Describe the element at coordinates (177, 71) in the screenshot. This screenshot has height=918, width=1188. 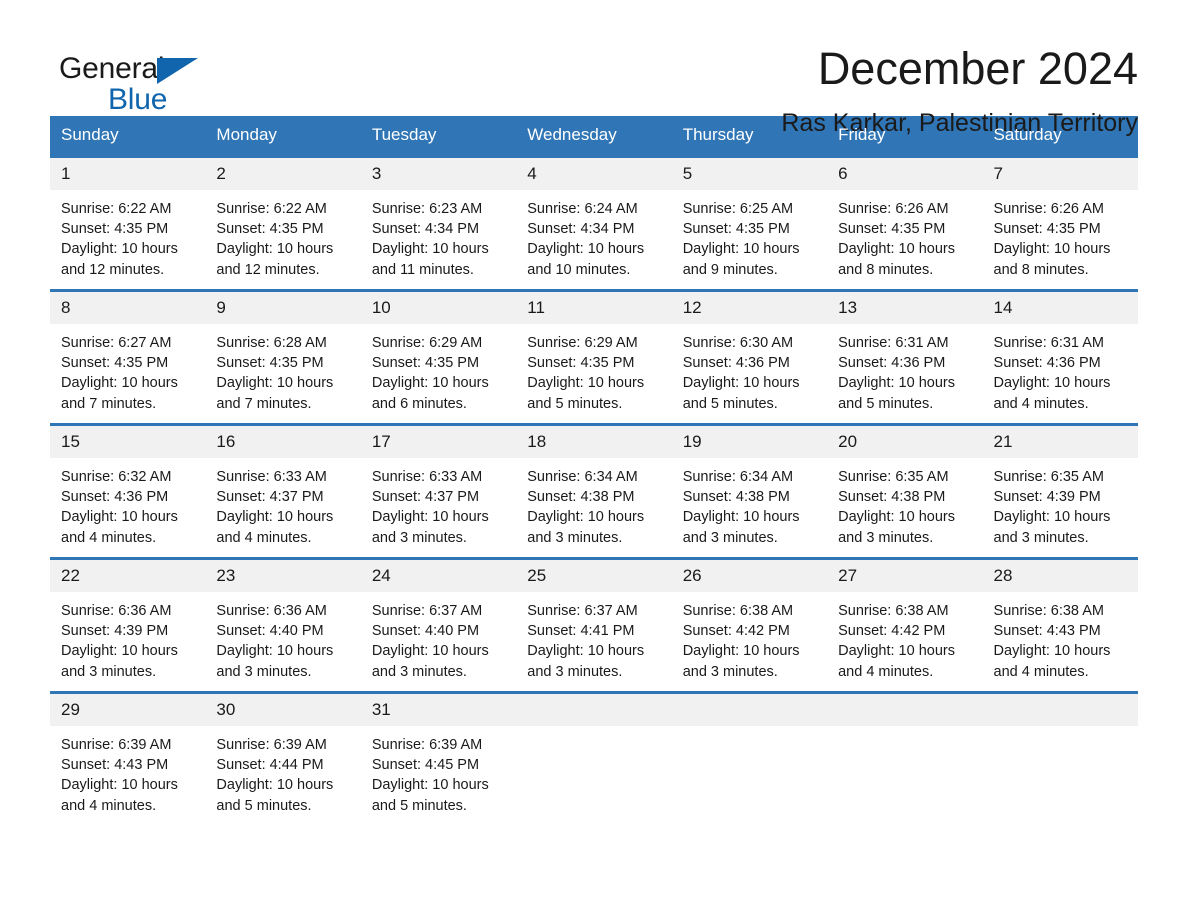
I see `triangle-flag-icon` at that location.